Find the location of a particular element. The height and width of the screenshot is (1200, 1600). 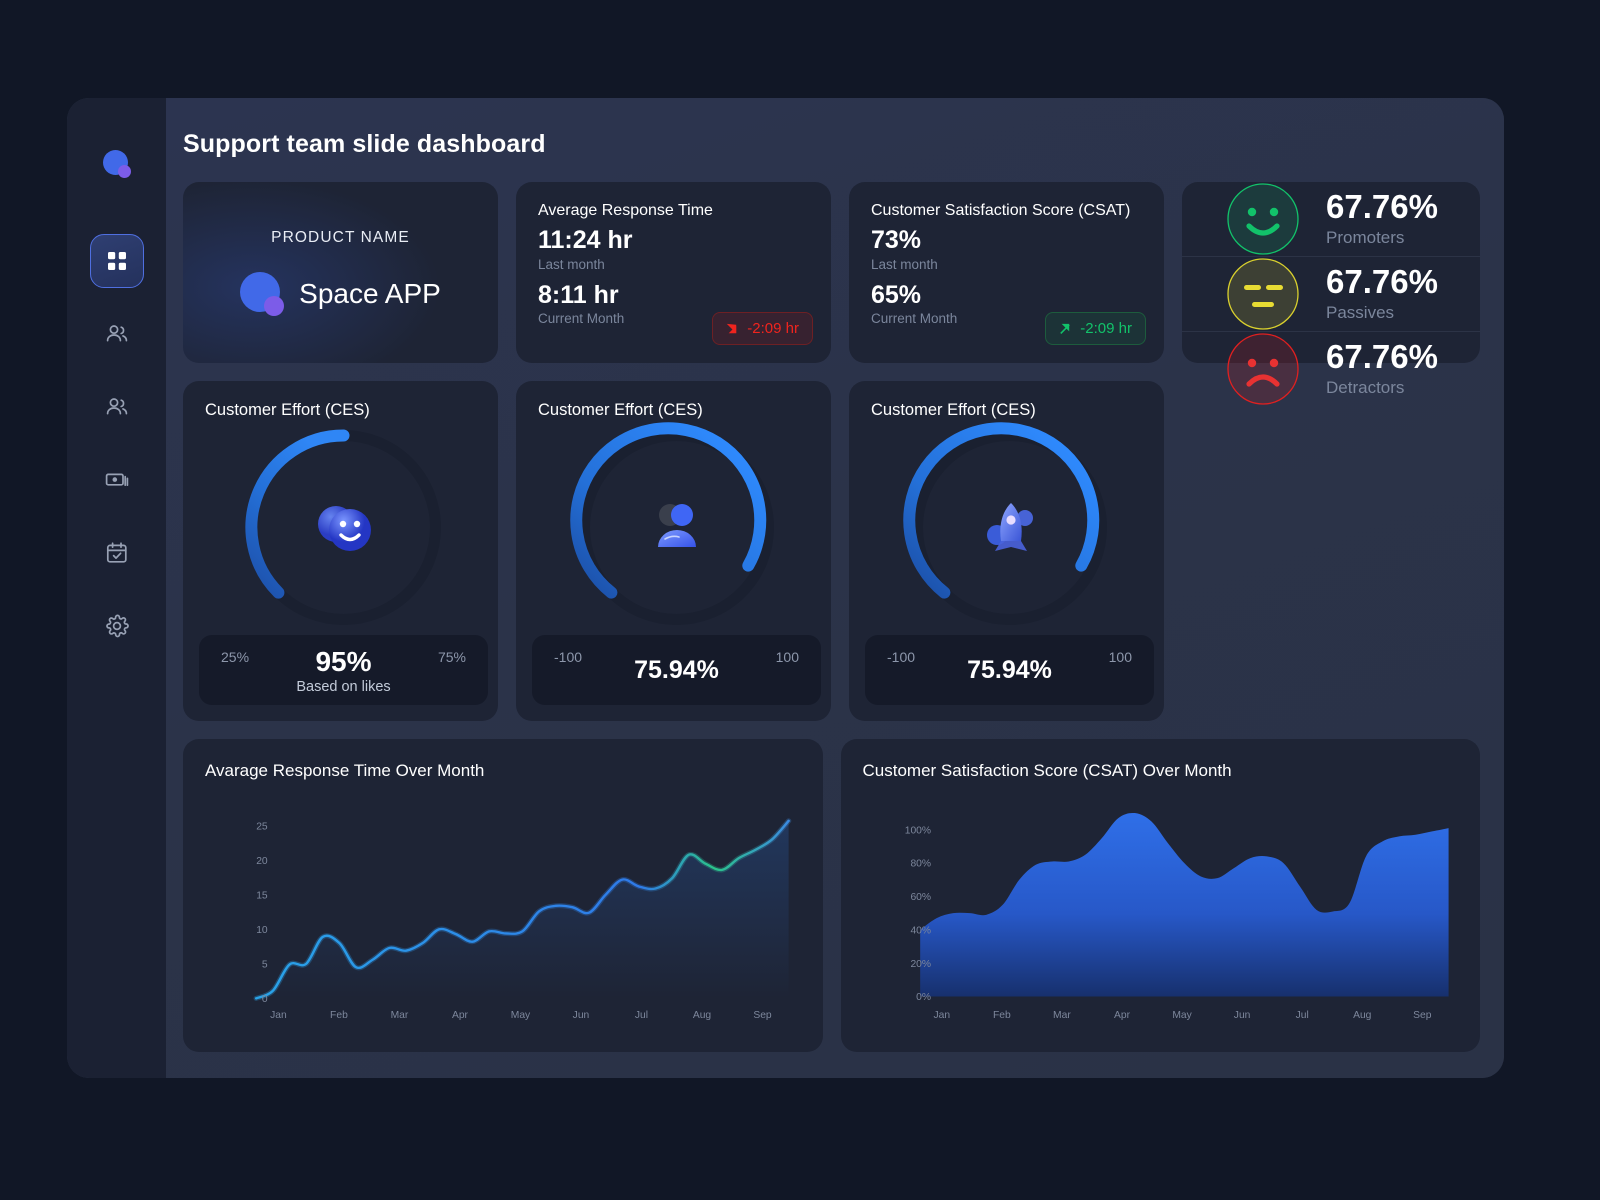

chart-title: Avarage Response Time Over Month is located at coordinates (345, 770).